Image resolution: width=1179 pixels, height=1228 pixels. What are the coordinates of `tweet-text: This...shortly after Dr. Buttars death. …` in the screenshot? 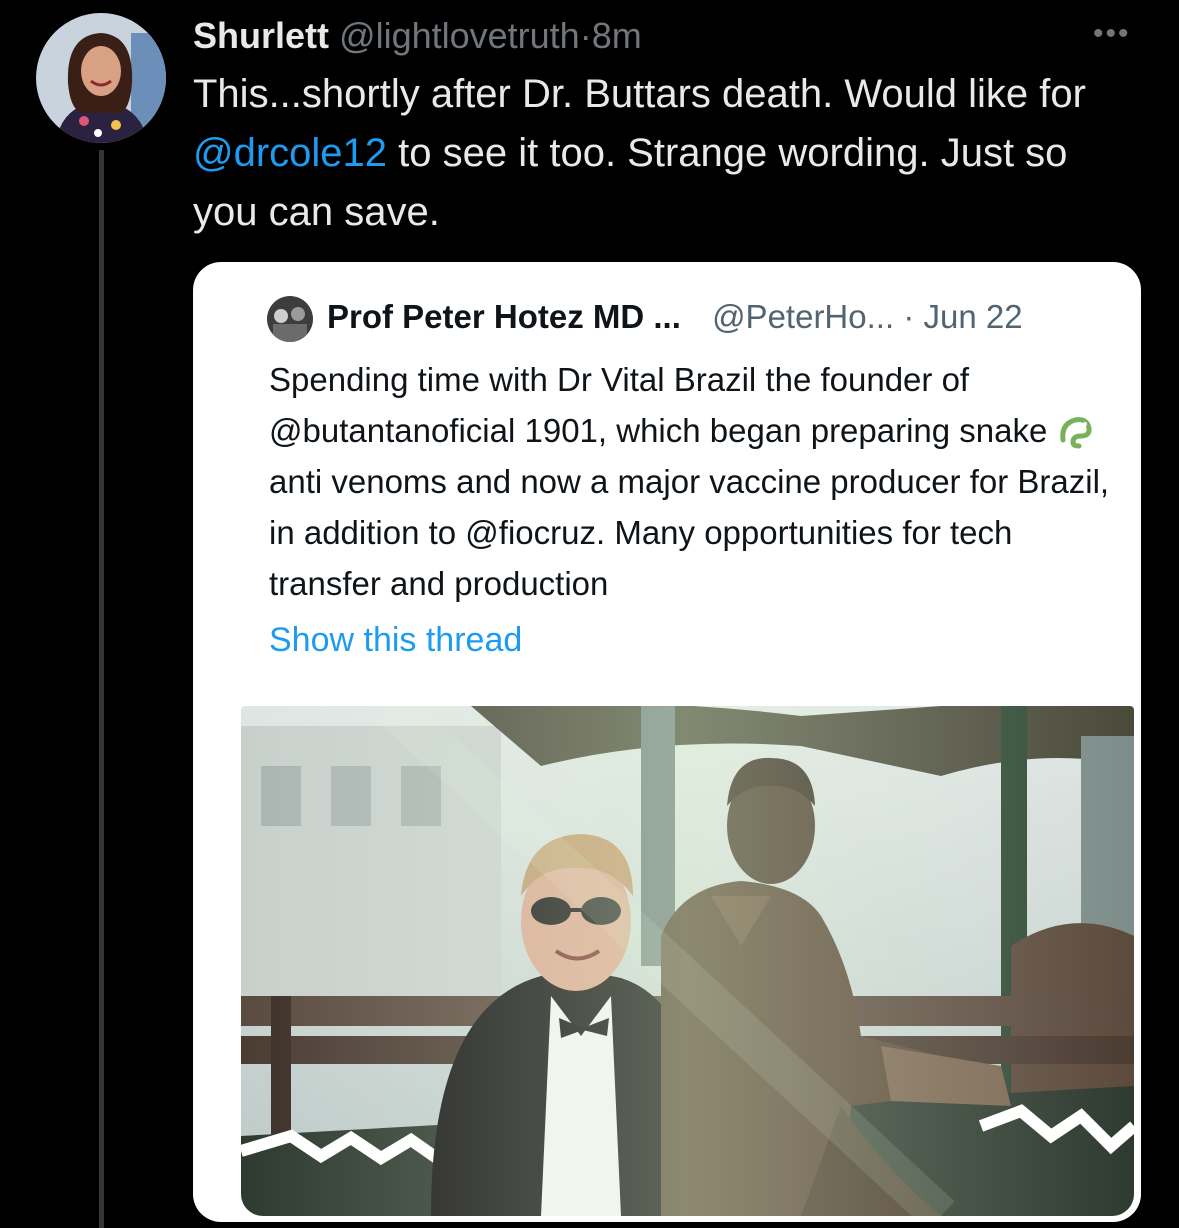 It's located at (653, 153).